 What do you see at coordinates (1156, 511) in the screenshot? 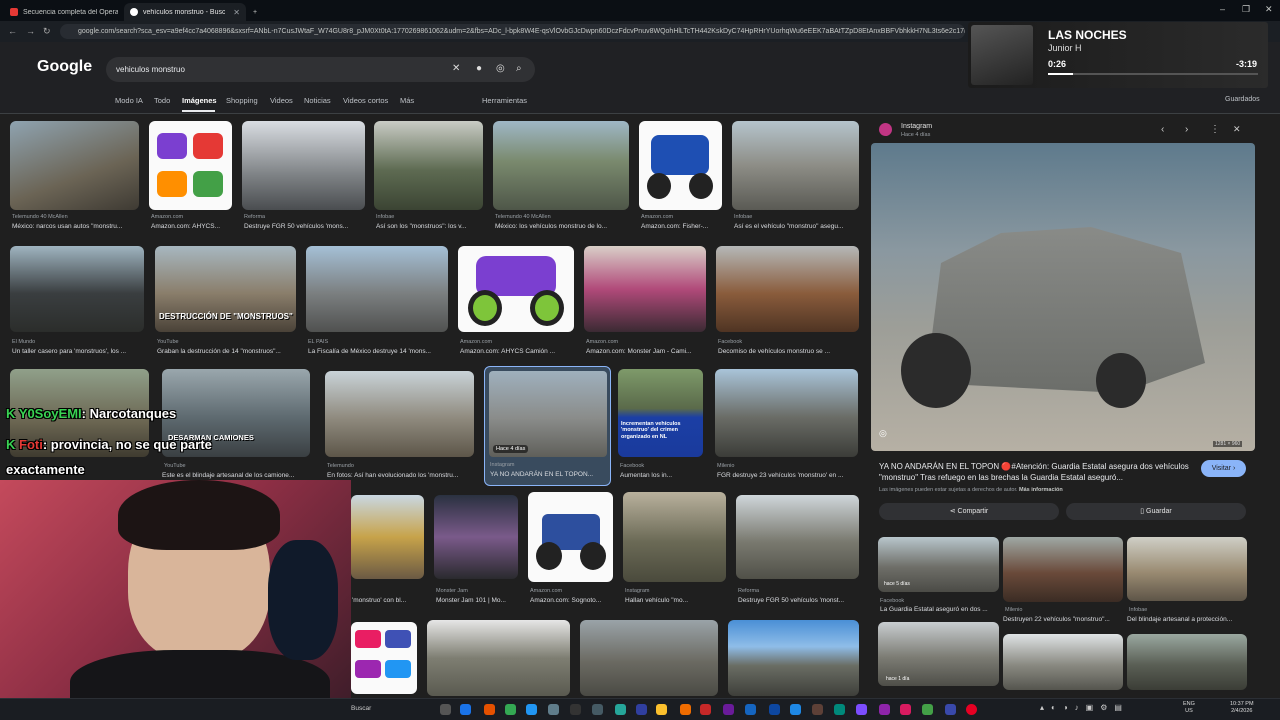
I see `save-button: ▯ Guardar` at bounding box center [1156, 511].